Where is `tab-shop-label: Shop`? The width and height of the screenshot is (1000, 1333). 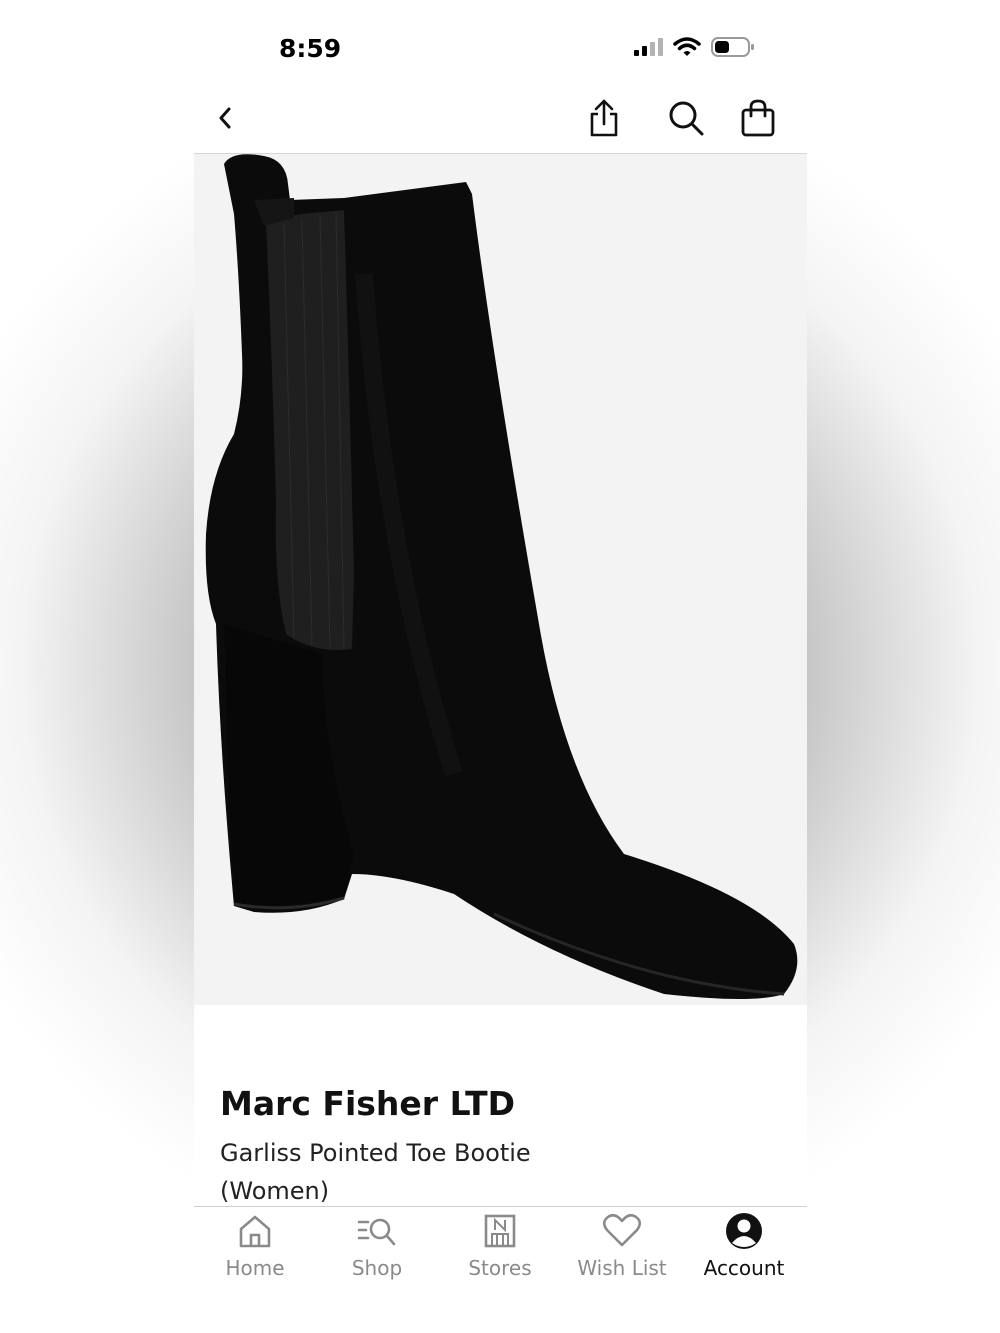 tab-shop-label: Shop is located at coordinates (377, 1268).